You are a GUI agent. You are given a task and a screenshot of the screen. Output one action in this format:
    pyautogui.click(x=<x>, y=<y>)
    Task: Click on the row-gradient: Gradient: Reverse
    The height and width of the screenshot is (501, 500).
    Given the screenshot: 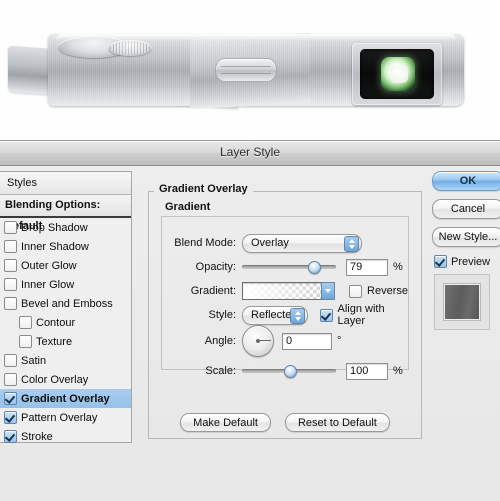 What is the action you would take?
    pyautogui.click(x=285, y=291)
    